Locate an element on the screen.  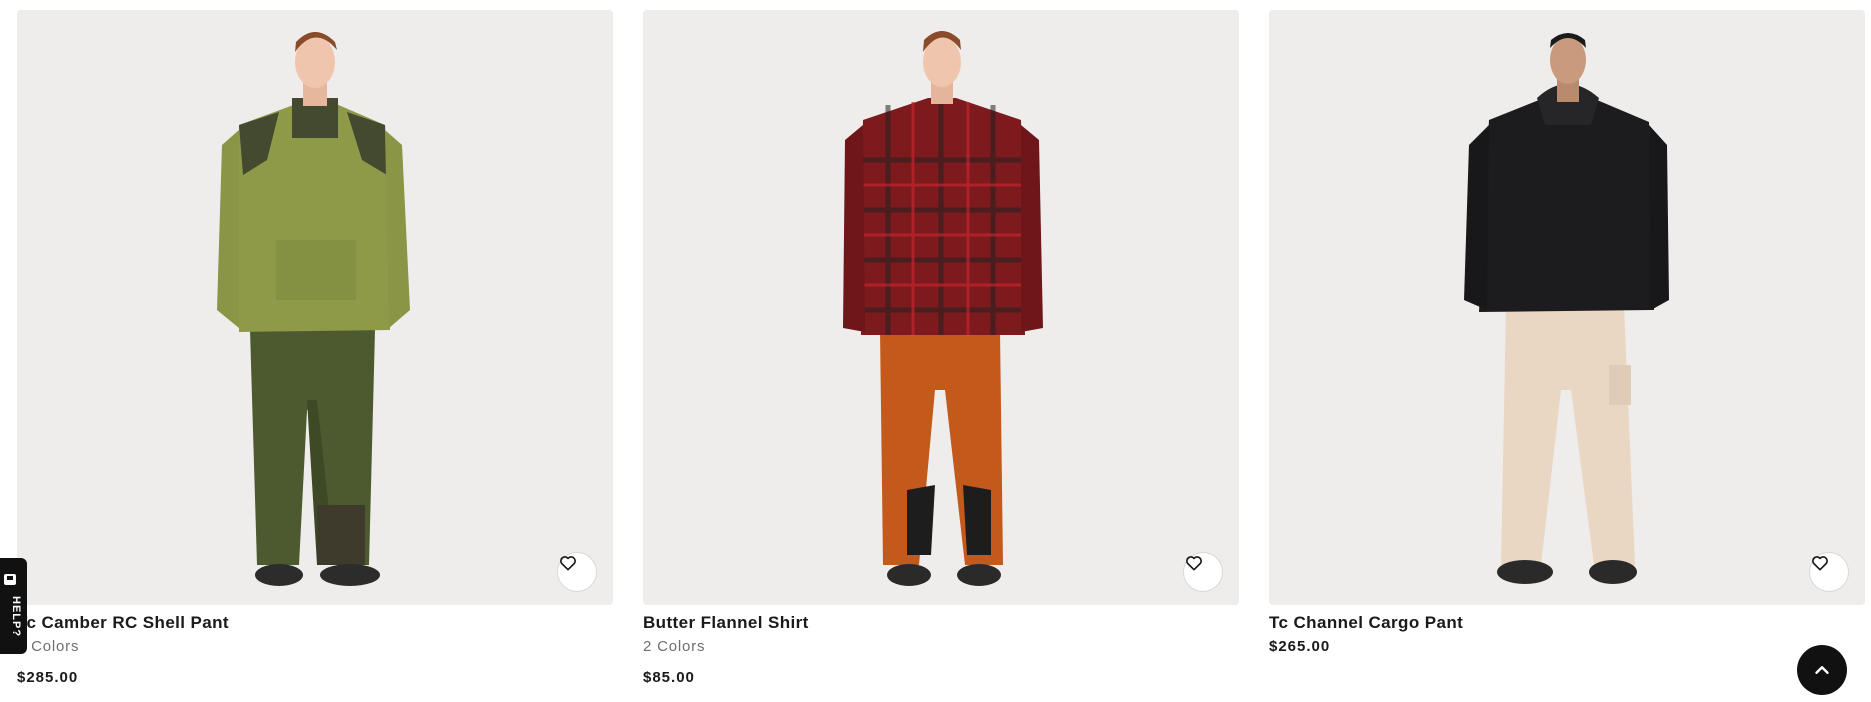
chat-icon is located at coordinates (10, 579).